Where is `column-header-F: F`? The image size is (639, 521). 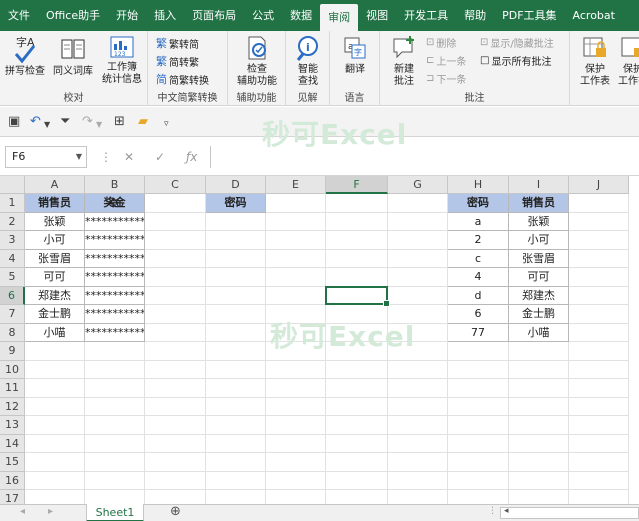 column-header-F: F is located at coordinates (357, 185).